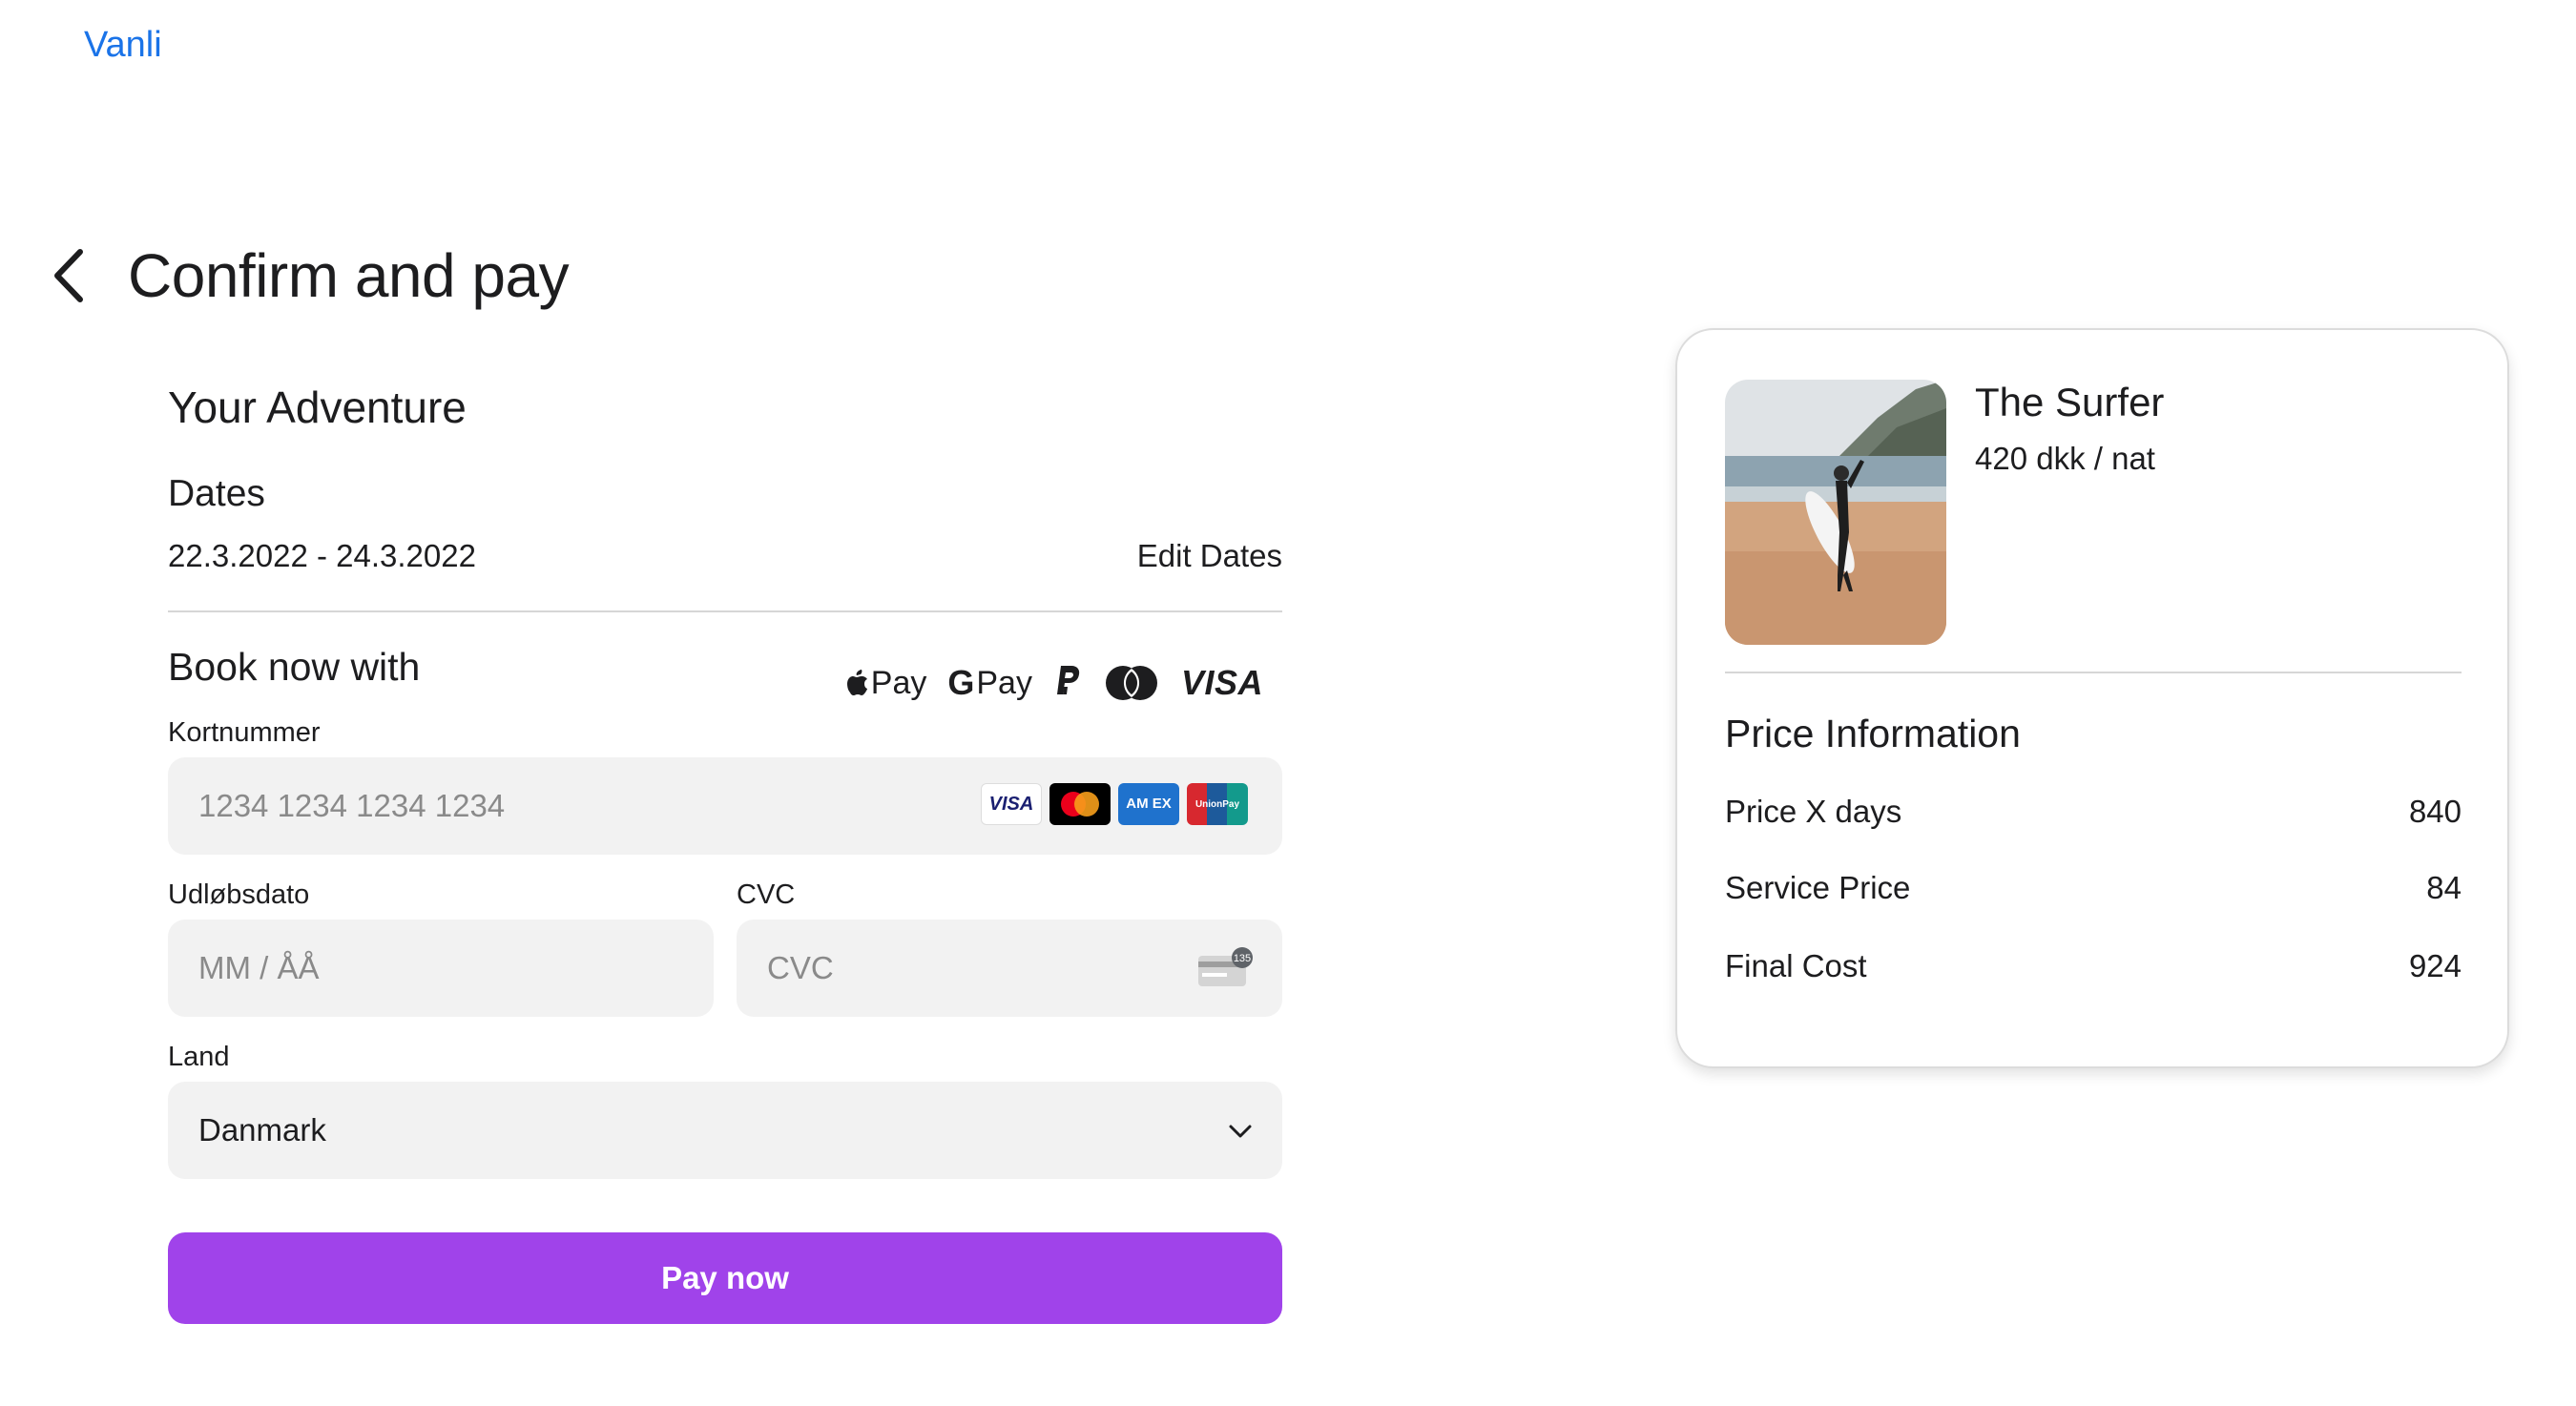  Describe the element at coordinates (1813, 811) in the screenshot. I see `price-row-label: Price X days` at that location.